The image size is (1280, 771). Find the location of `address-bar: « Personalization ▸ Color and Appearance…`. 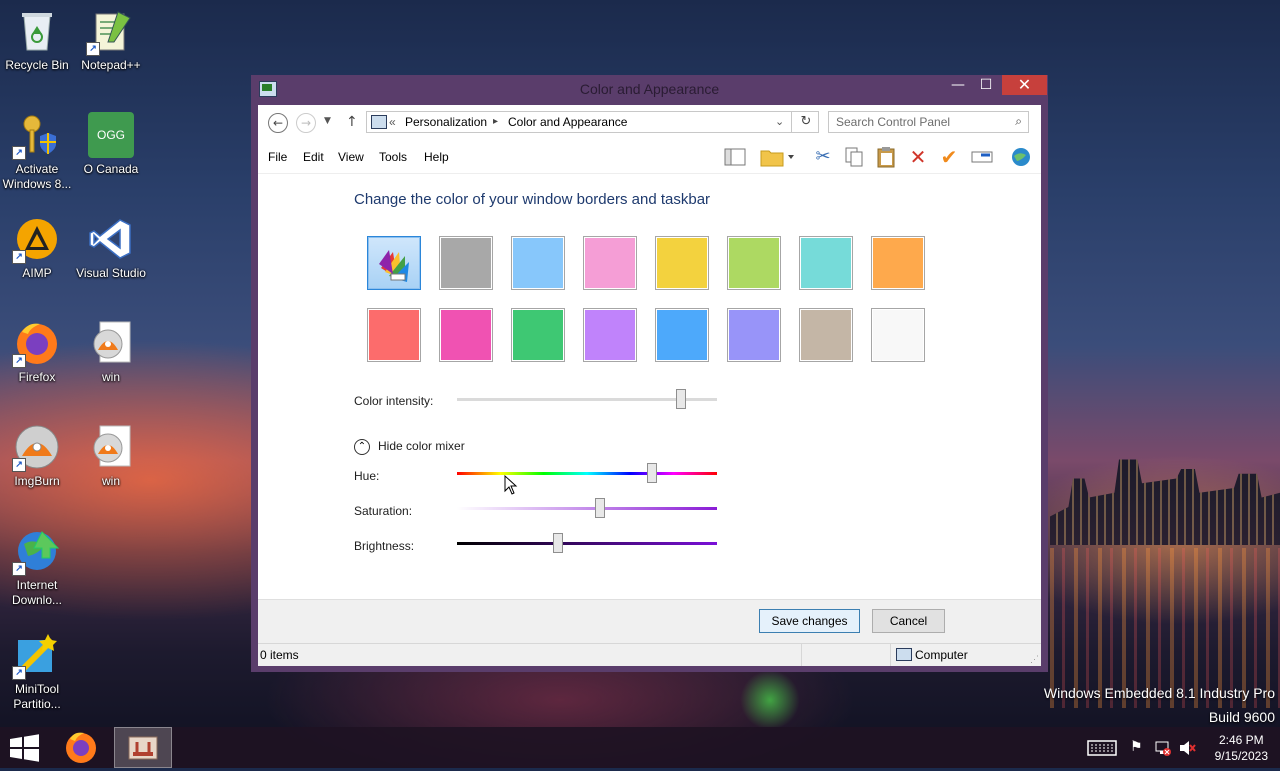

address-bar: « Personalization ▸ Color and Appearance… is located at coordinates (592, 122).